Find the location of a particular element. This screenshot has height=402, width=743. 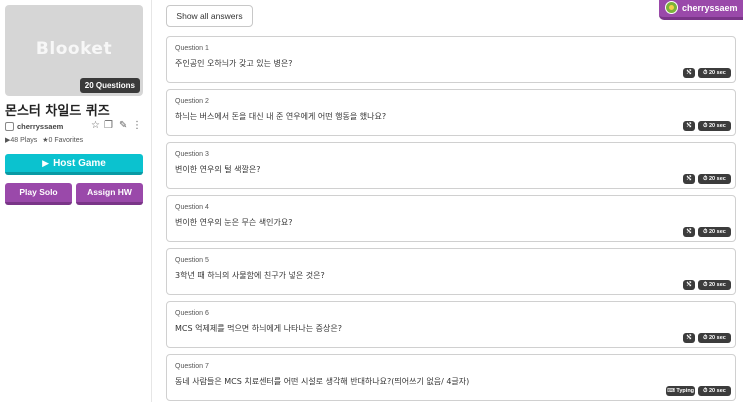

set-cover-image: Blooket 20 Questions is located at coordinates (74, 50).